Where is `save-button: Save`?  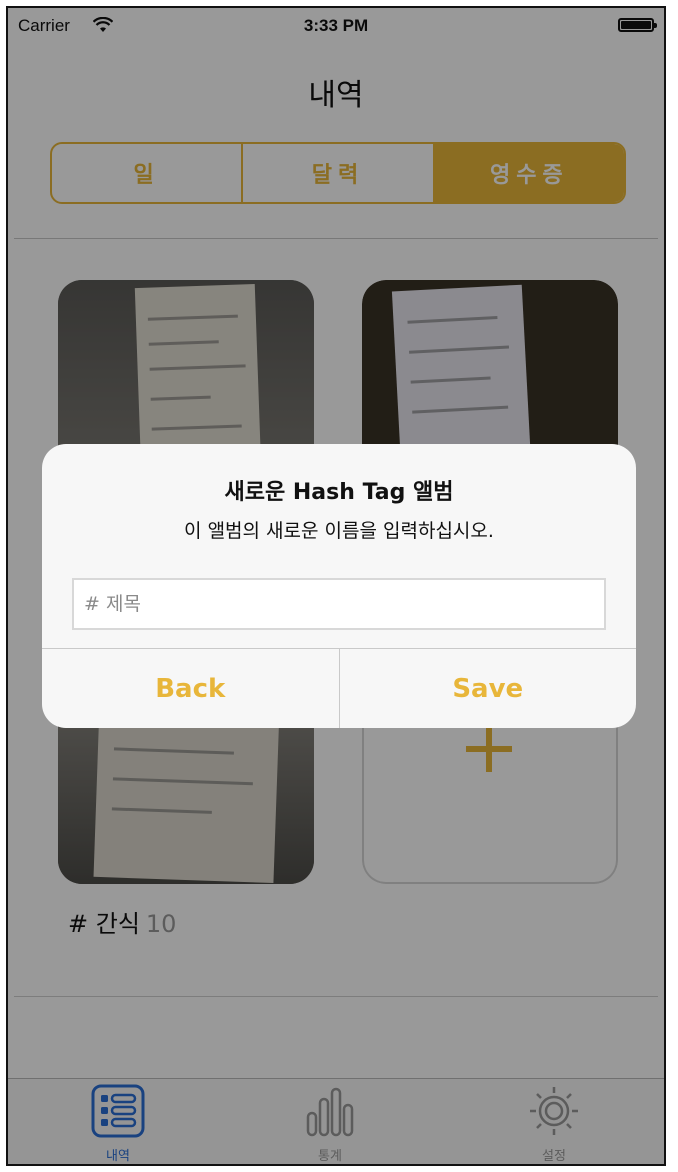 save-button: Save is located at coordinates (487, 688).